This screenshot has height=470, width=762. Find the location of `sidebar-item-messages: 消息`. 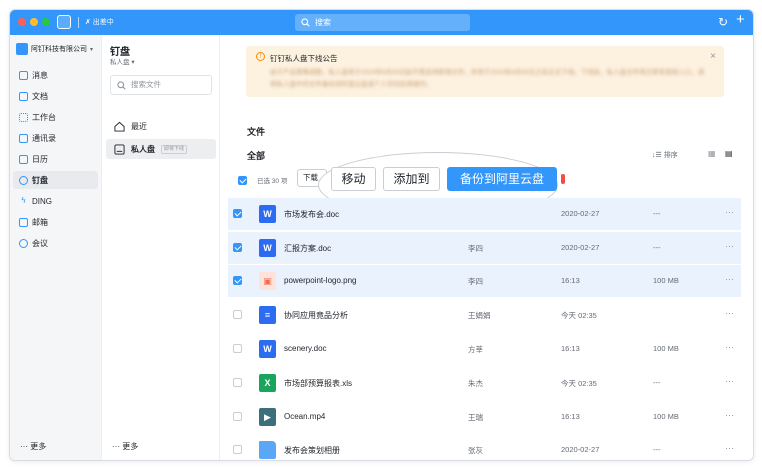

sidebar-item-messages: 消息 is located at coordinates (55, 75).